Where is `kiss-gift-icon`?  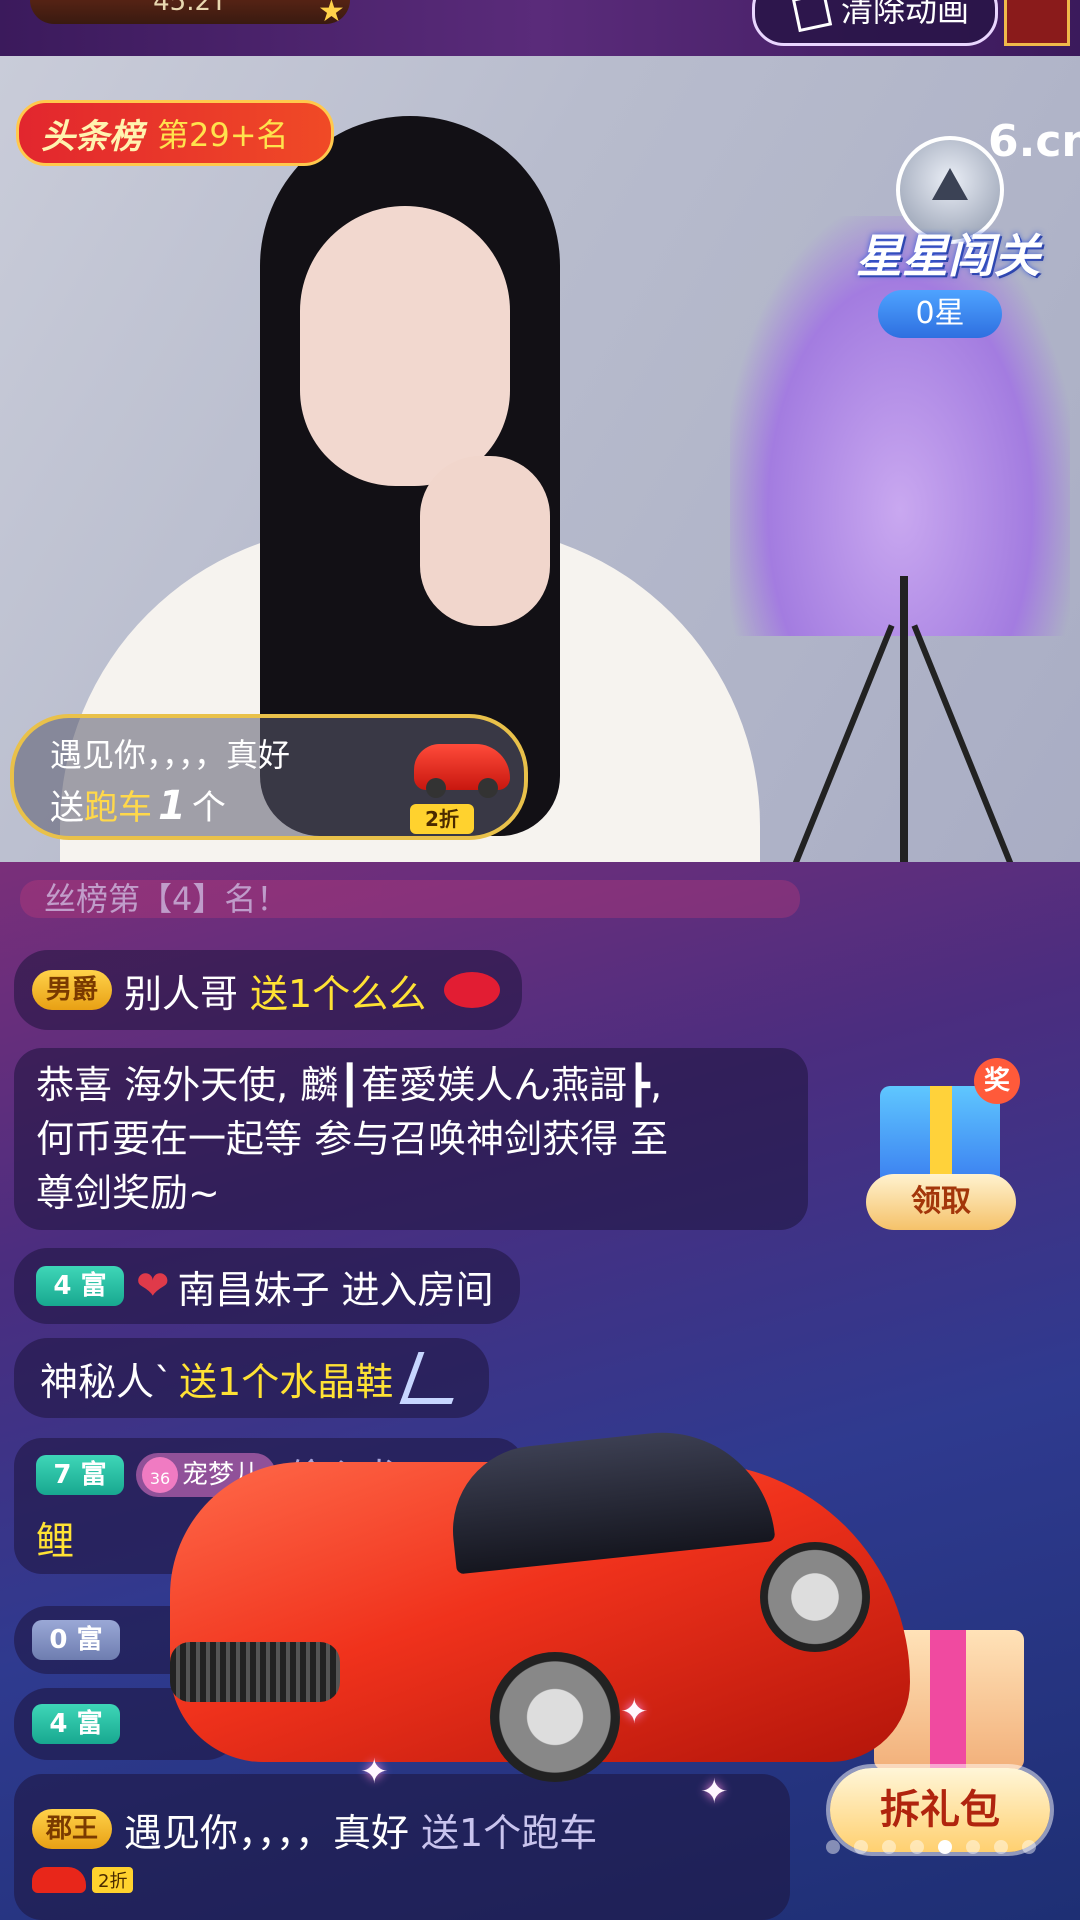
kiss-gift-icon is located at coordinates (472, 990).